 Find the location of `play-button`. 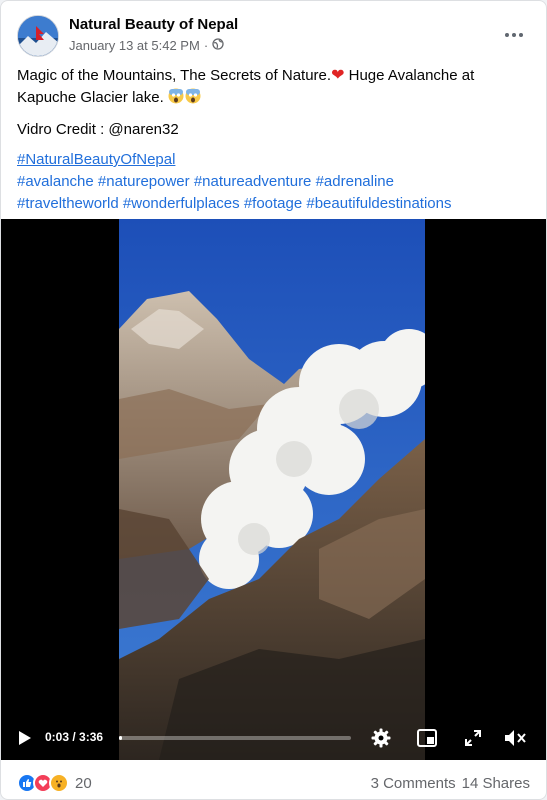

play-button is located at coordinates (25, 738).